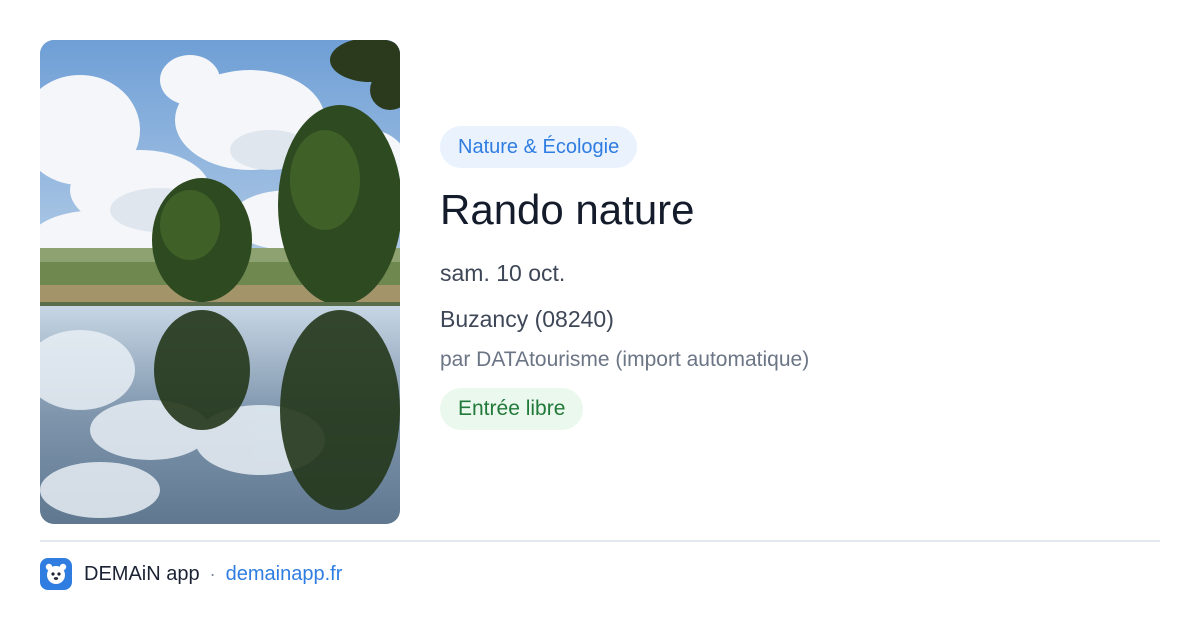 This screenshot has height=630, width=1200. I want to click on app-name: DEMAiN app, so click(142, 573).